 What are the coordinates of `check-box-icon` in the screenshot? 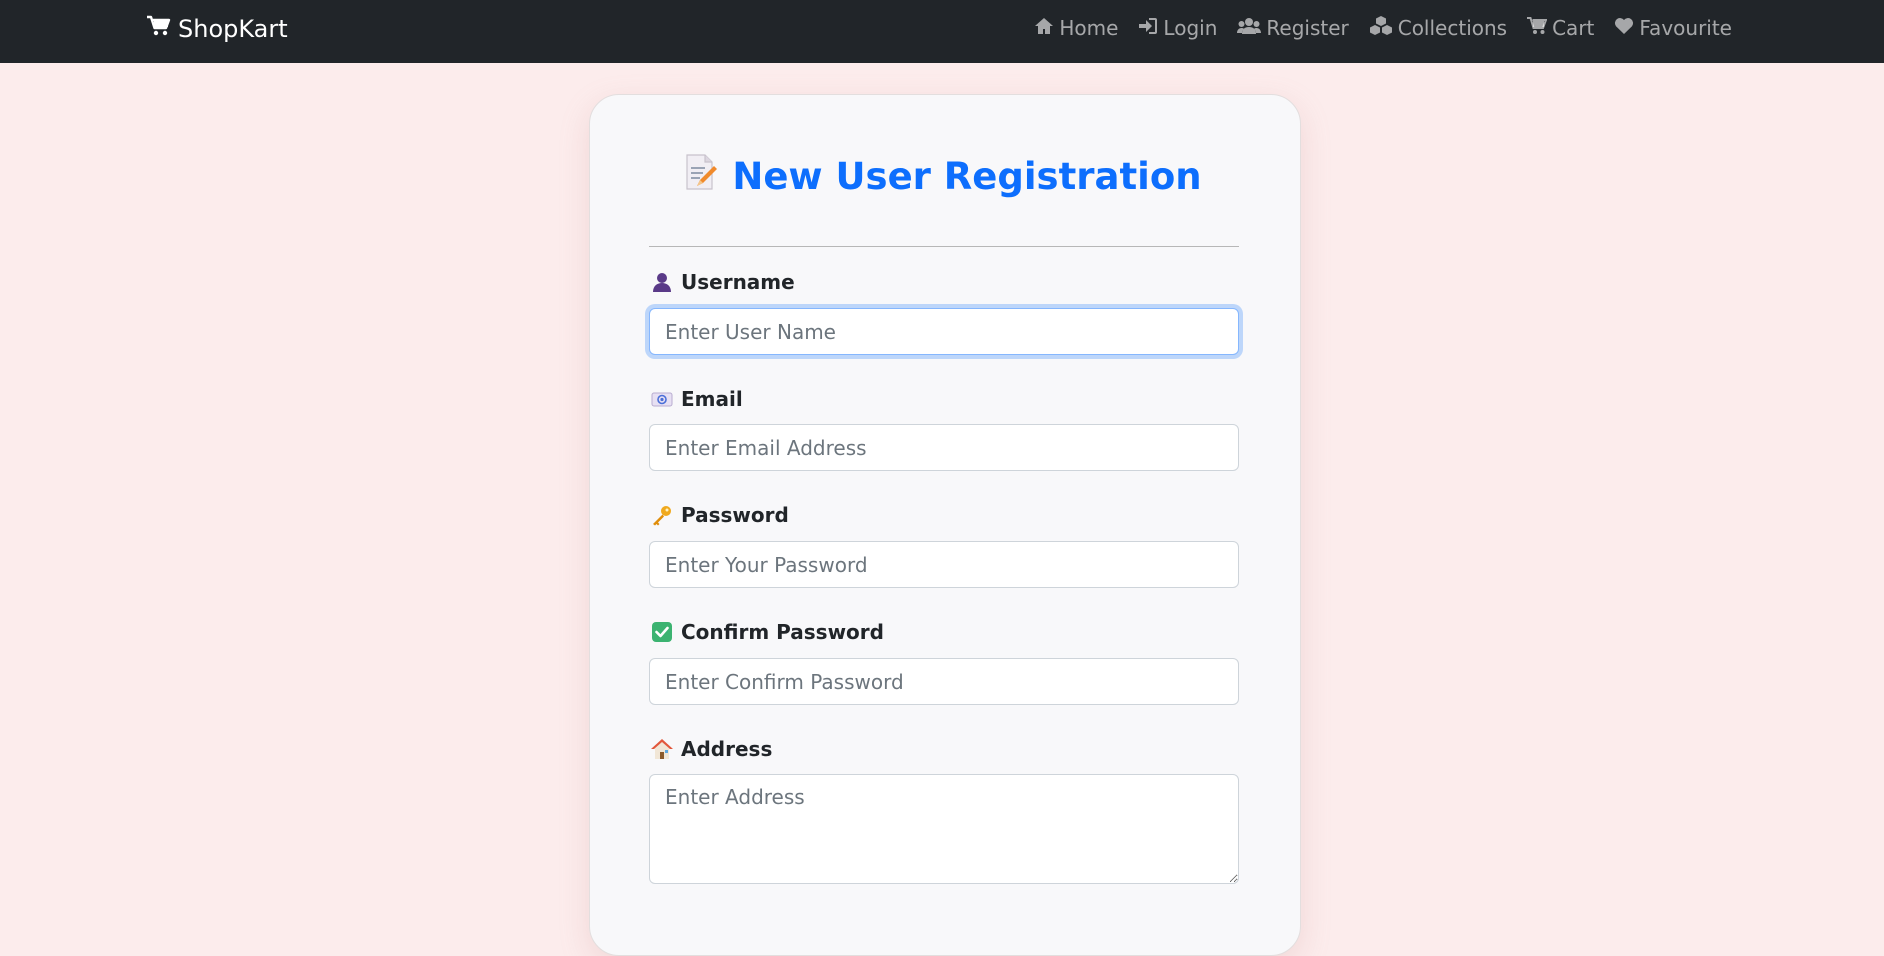 It's located at (662, 632).